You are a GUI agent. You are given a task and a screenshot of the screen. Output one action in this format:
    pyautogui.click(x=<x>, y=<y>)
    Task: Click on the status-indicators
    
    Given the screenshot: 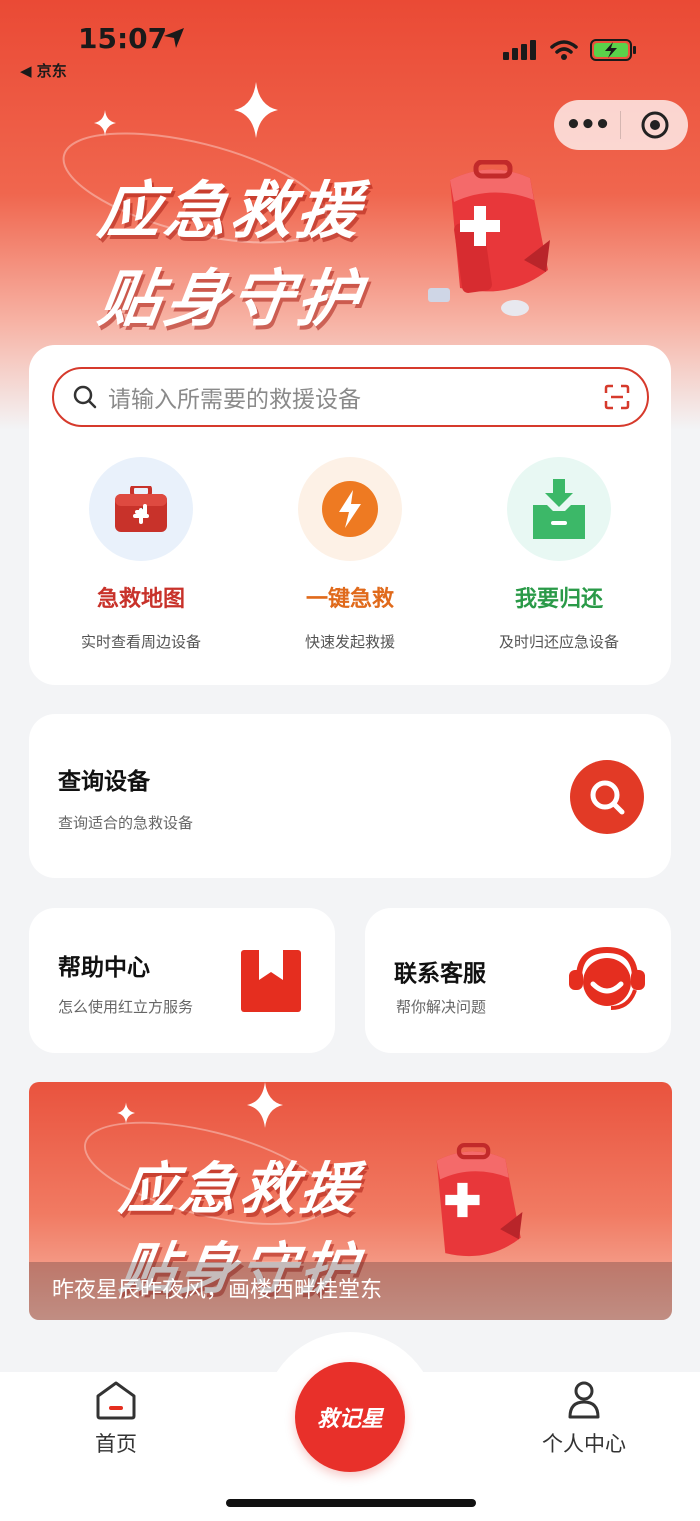 What is the action you would take?
    pyautogui.click(x=570, y=50)
    